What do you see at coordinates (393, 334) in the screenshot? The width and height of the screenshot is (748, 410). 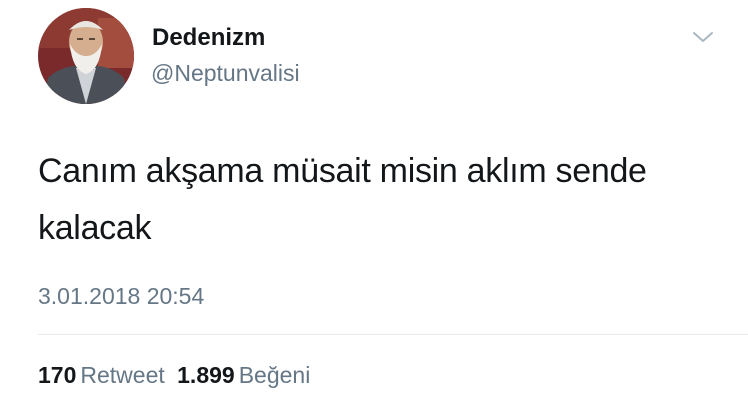 I see `divider` at bounding box center [393, 334].